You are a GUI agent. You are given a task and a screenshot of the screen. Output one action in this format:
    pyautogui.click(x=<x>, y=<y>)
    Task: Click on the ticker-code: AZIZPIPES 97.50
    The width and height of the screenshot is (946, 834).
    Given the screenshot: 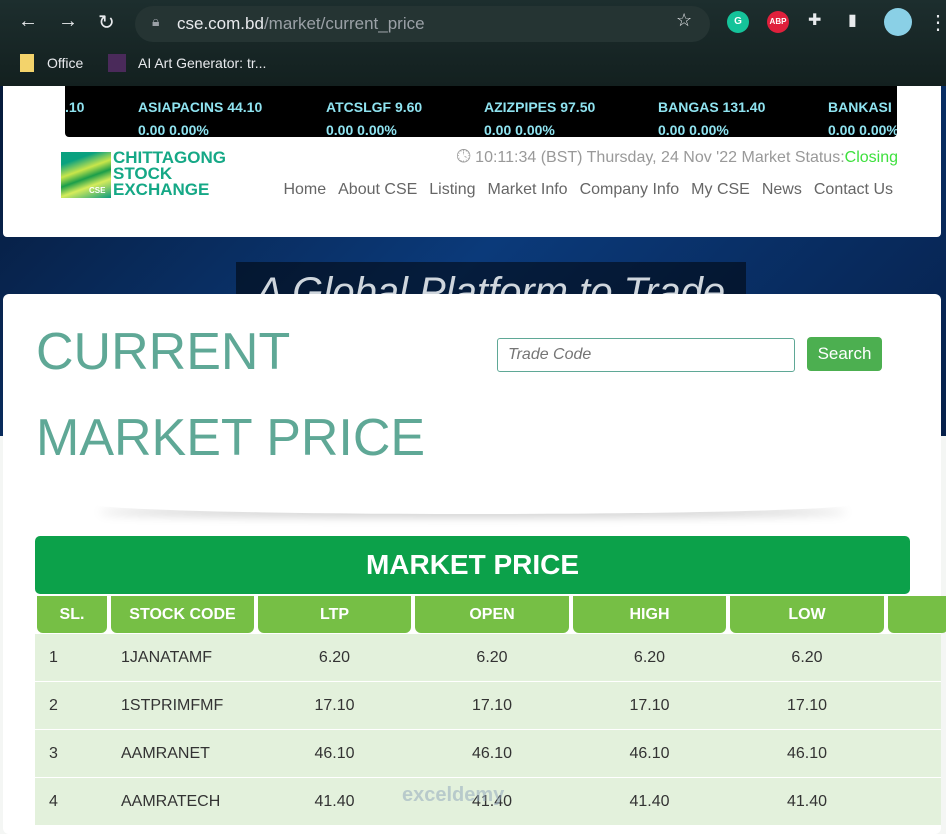 What is the action you would take?
    pyautogui.click(x=540, y=107)
    